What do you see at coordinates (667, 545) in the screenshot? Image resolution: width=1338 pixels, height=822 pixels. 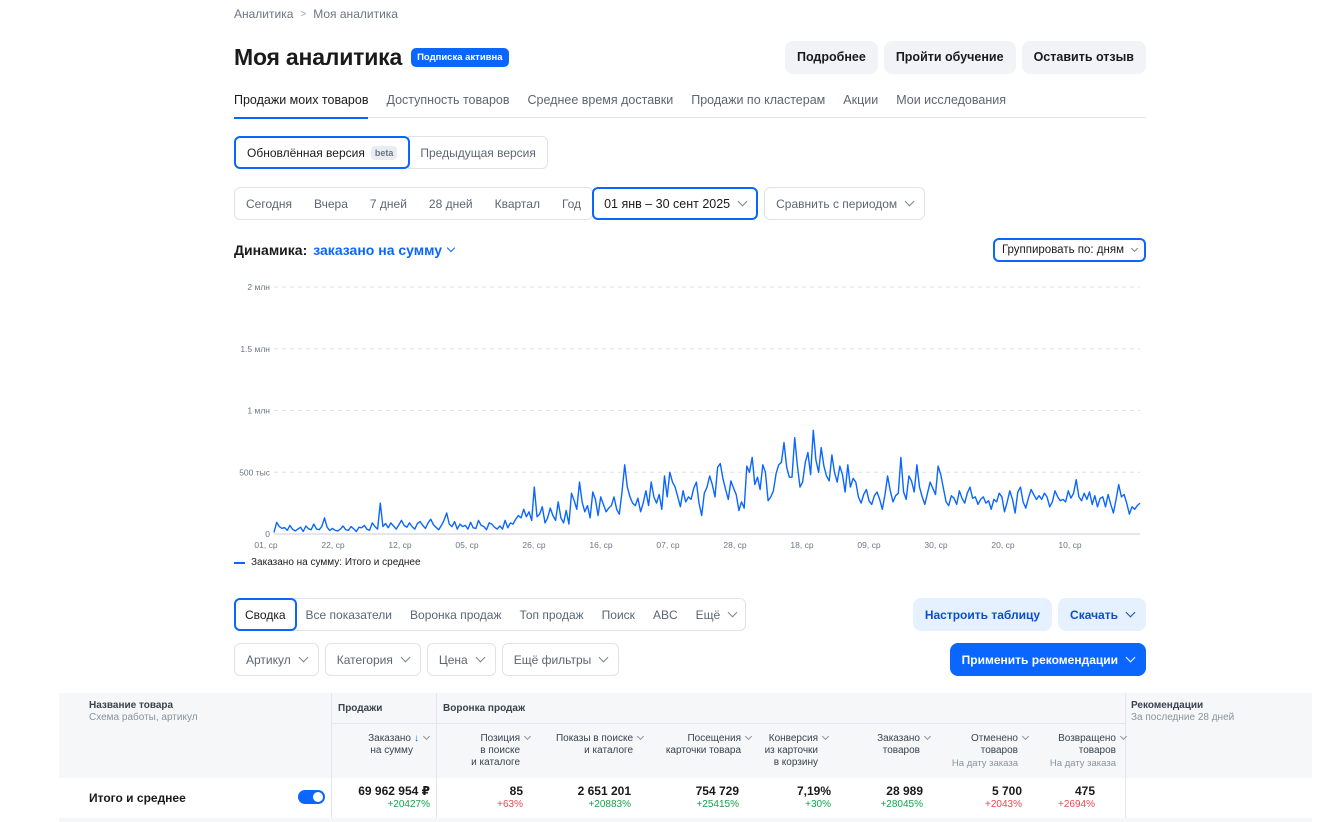 I see `x-tick-label: 07, ср` at bounding box center [667, 545].